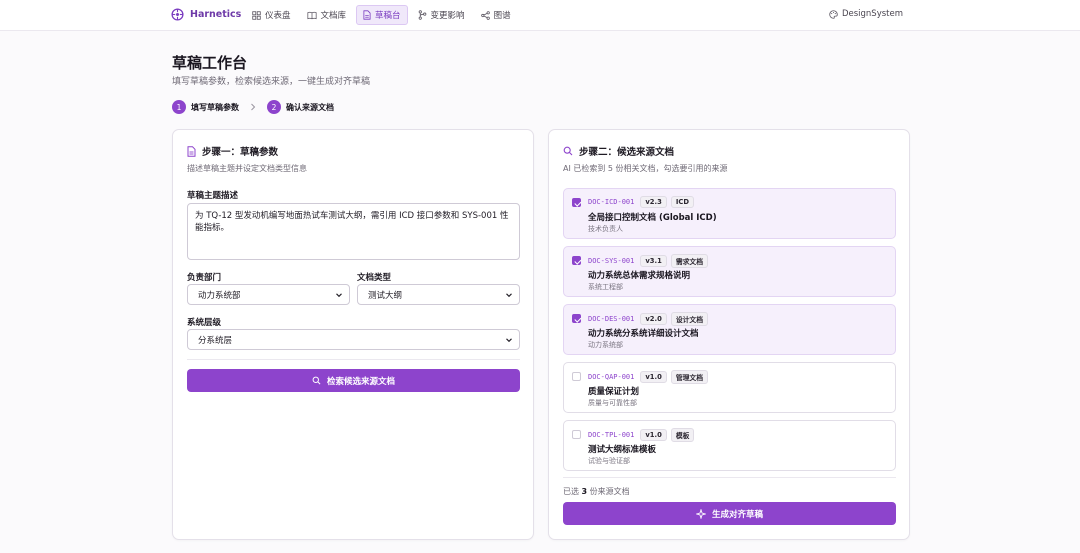 The image size is (1080, 553). Describe the element at coordinates (278, 16) in the screenshot. I see `nav-tab-label: 仪表盘` at that location.